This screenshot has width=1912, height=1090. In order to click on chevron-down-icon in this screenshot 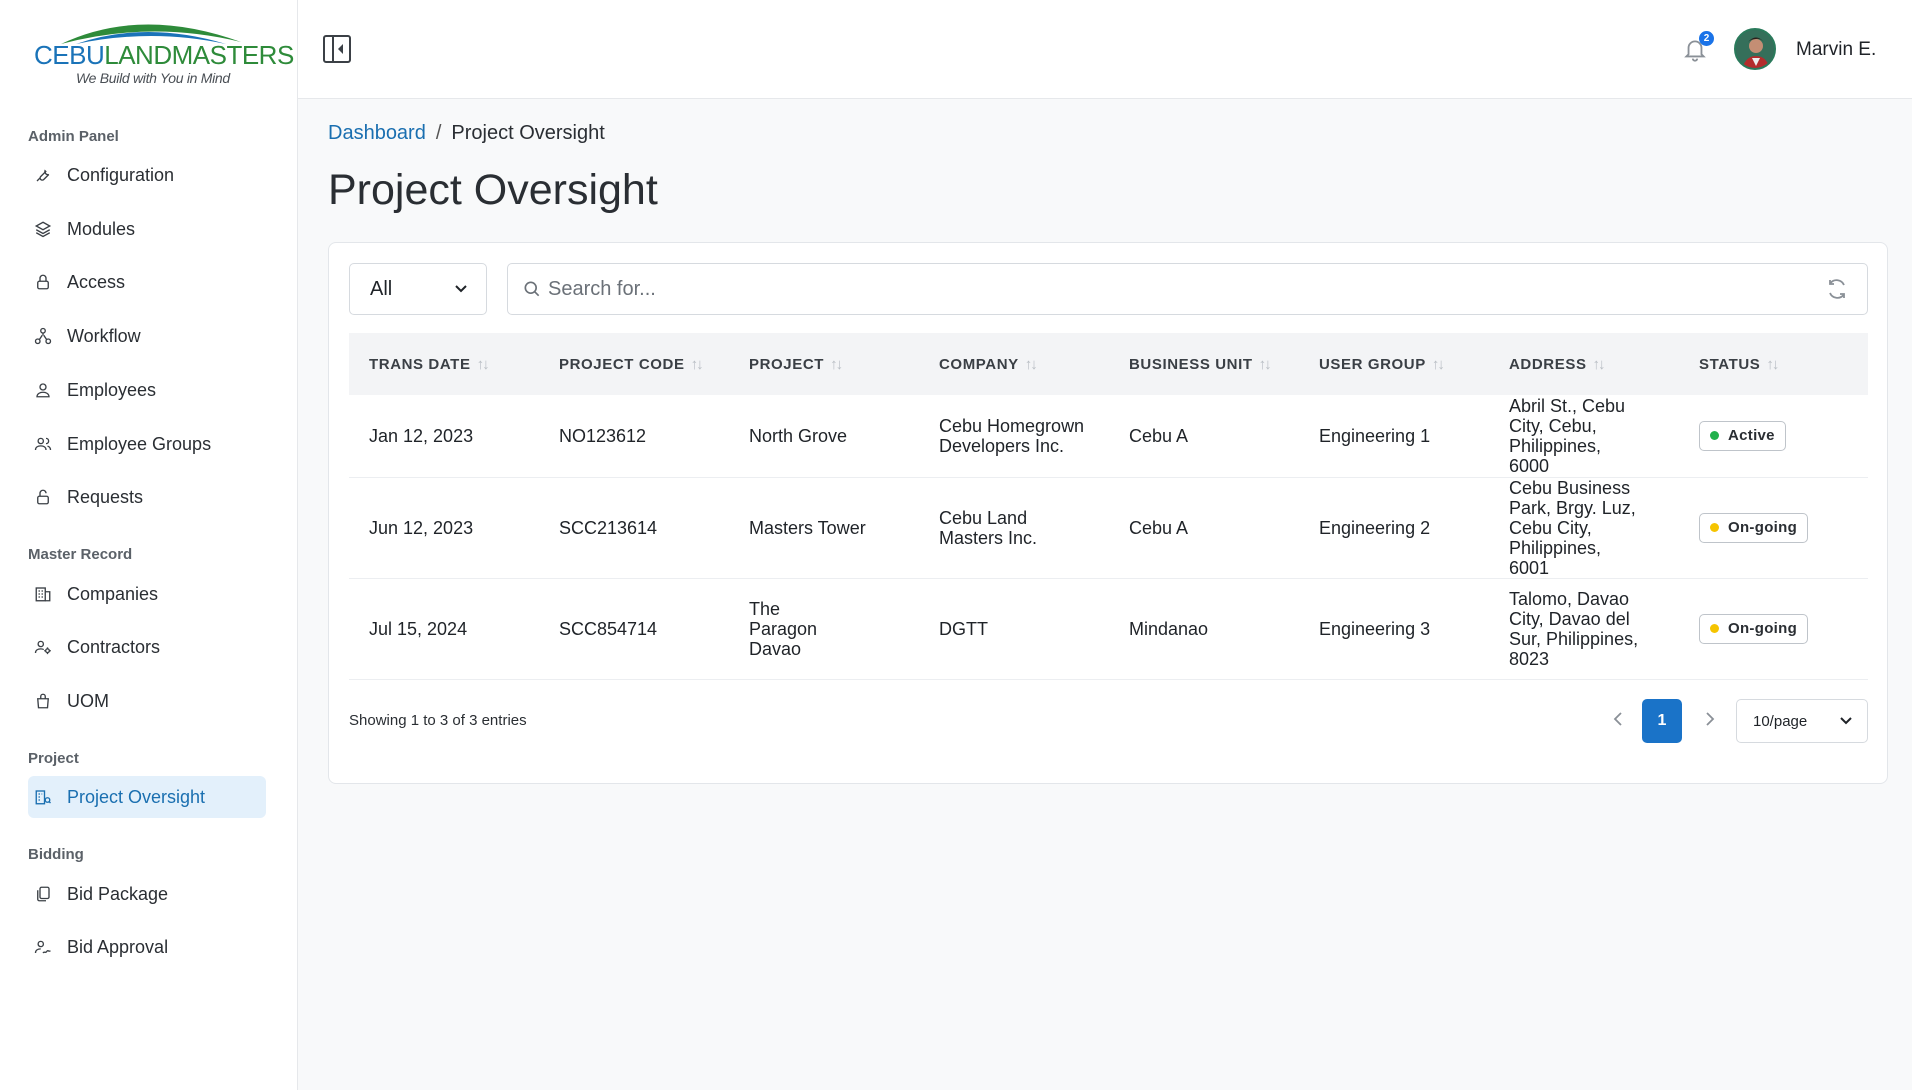, I will do `click(1846, 721)`.